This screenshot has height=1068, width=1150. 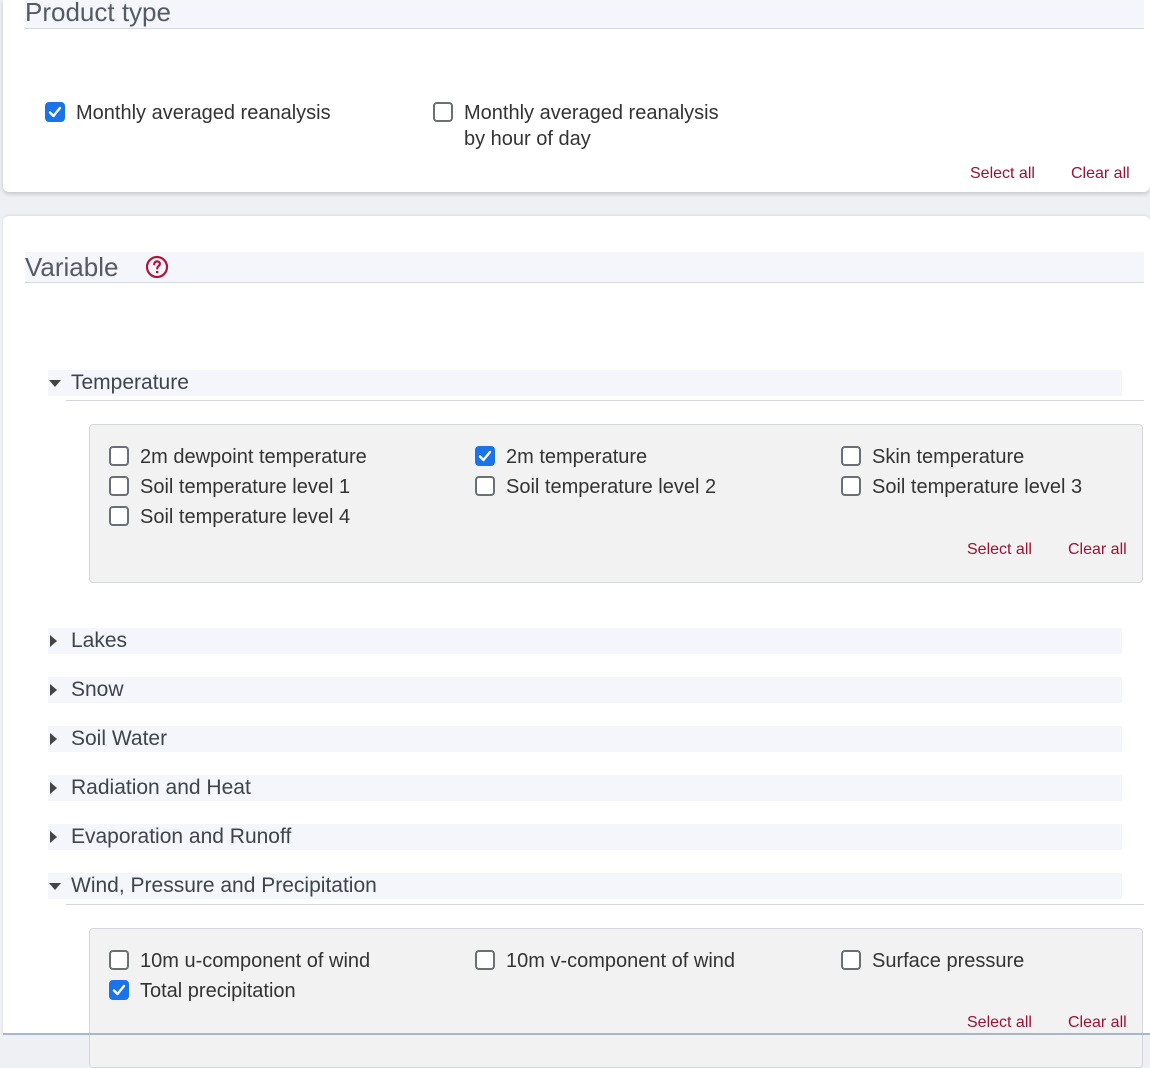 What do you see at coordinates (1097, 1023) in the screenshot?
I see `wind-clear-all-link: Clear all` at bounding box center [1097, 1023].